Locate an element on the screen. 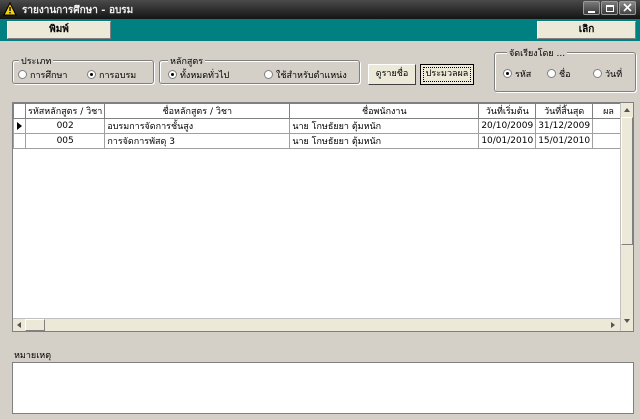 This screenshot has width=640, height=419. scroll-right-icon is located at coordinates (613, 325).